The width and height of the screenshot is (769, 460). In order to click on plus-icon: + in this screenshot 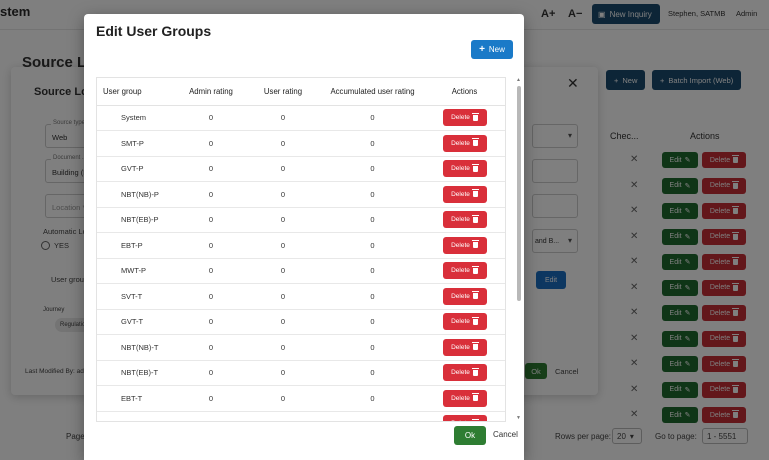, I will do `click(482, 49)`.